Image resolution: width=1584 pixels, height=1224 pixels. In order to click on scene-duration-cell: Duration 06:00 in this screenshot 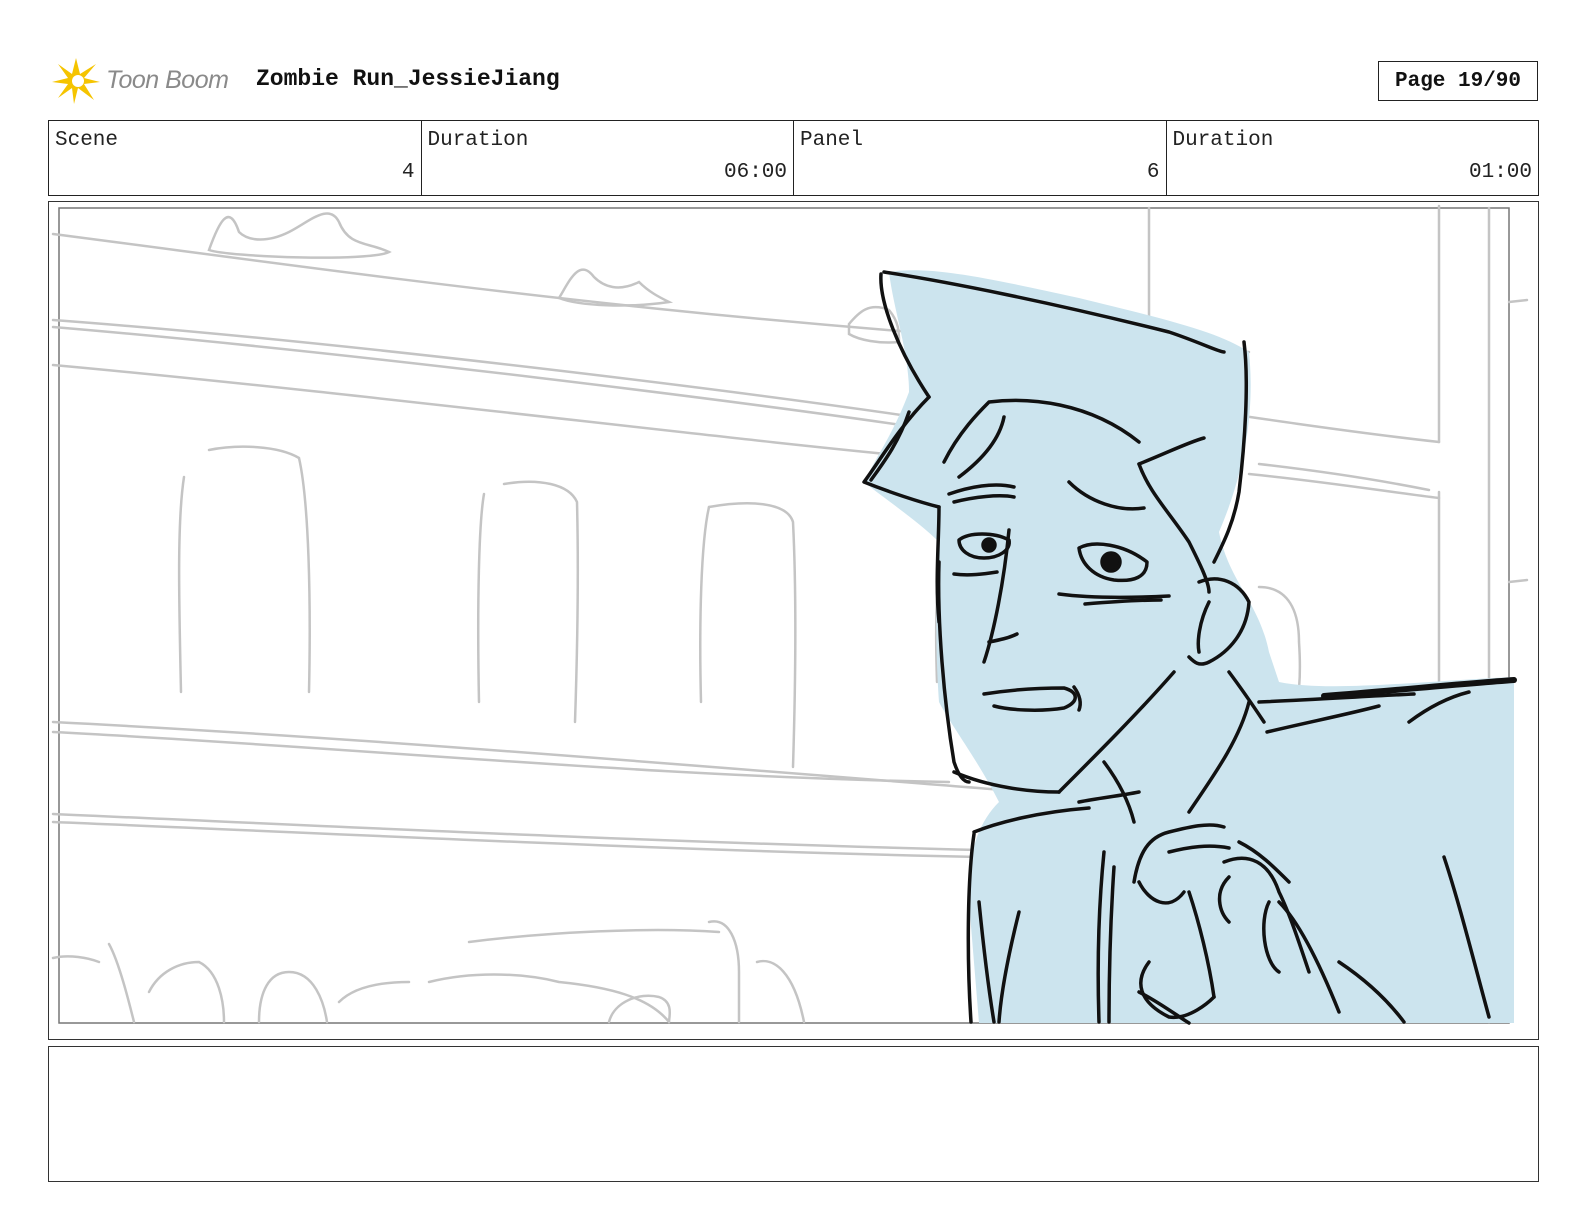, I will do `click(608, 158)`.